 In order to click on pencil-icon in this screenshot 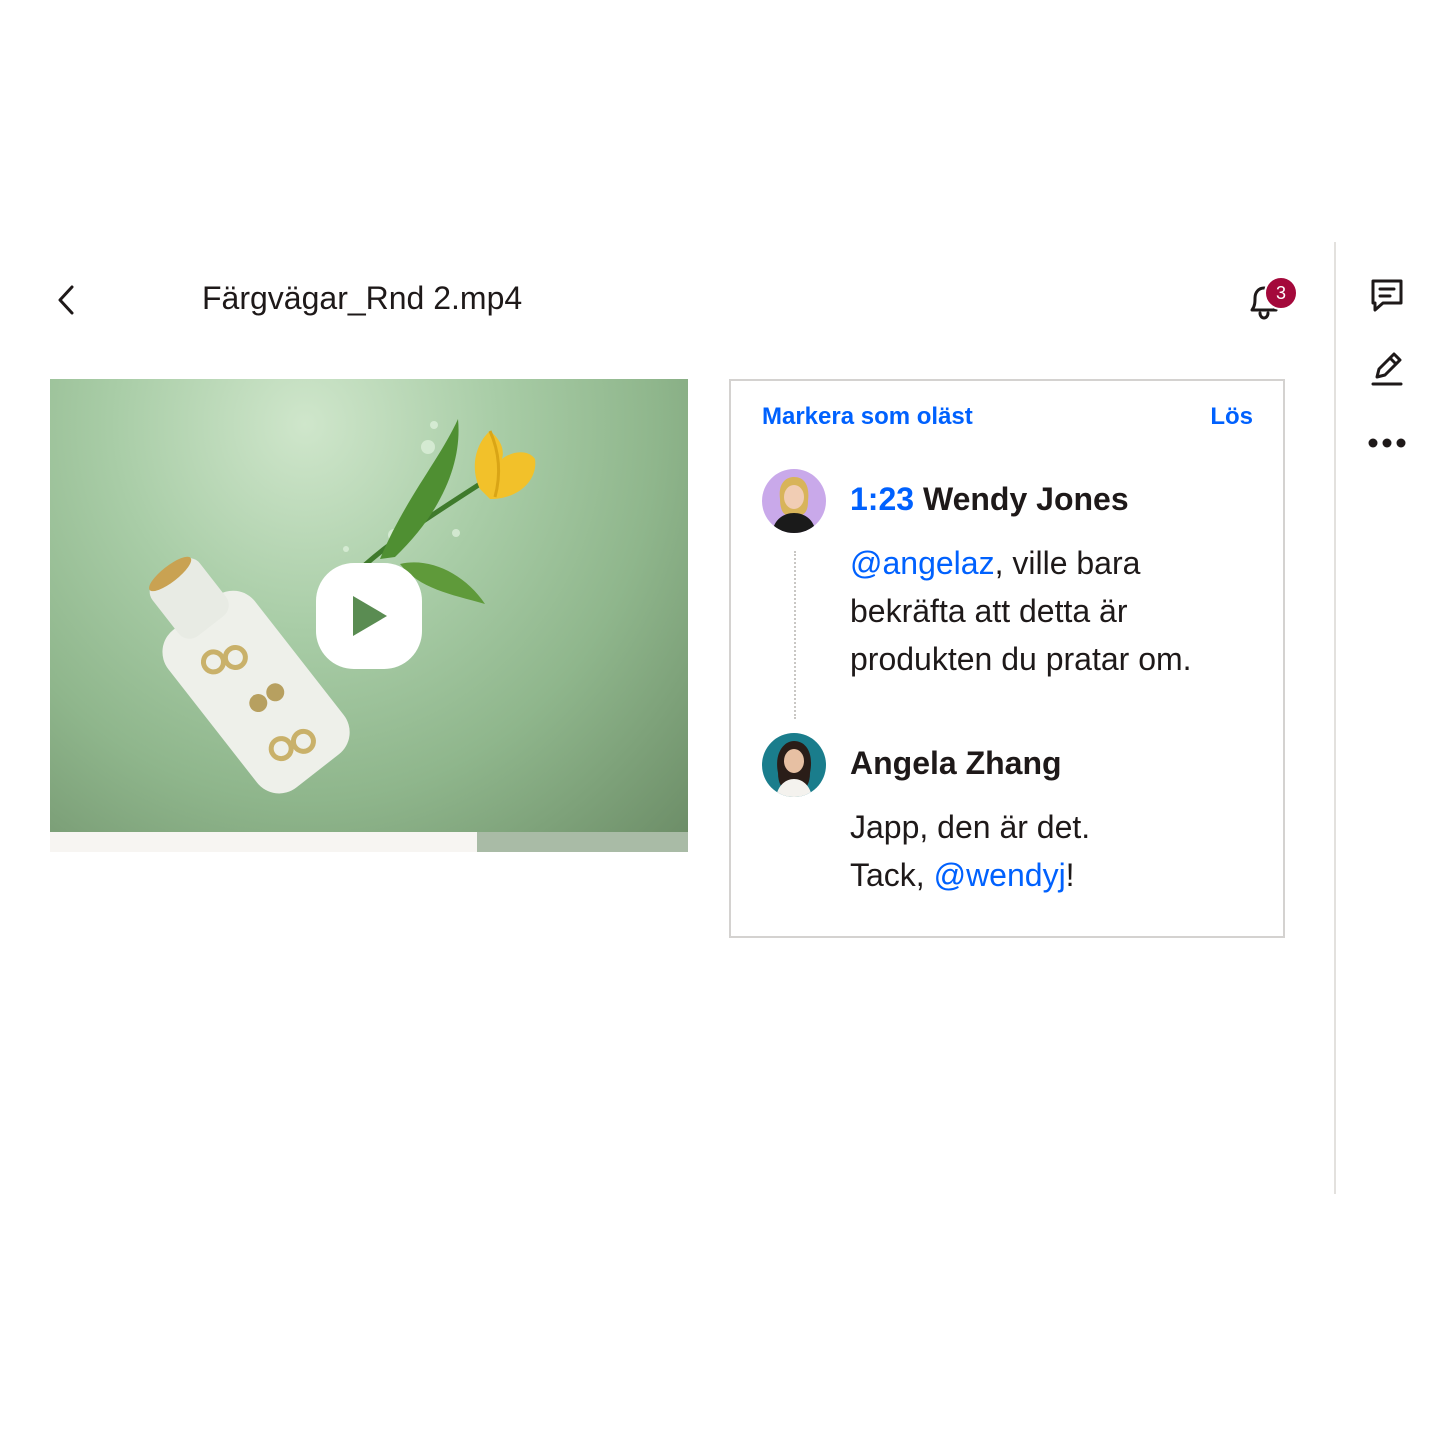, I will do `click(1387, 369)`.